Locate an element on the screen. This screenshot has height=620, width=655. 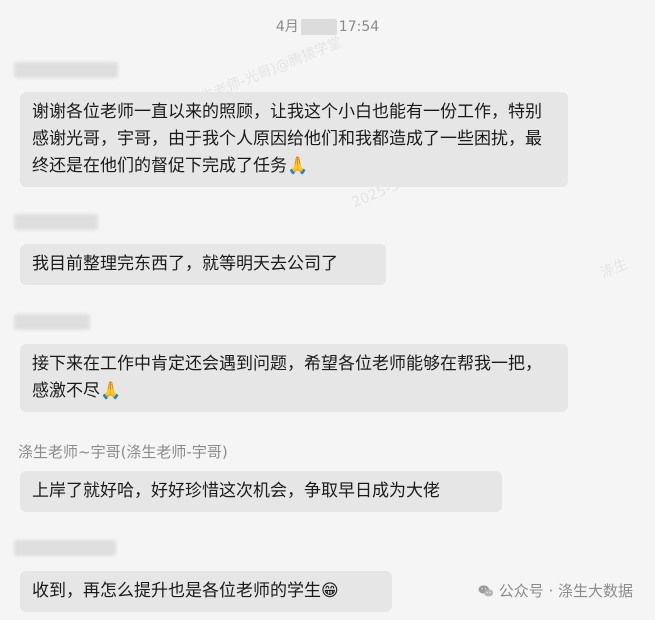
chat-bubble: 收到，再怎么提升也是各位老师的学生😁 is located at coordinates (206, 591).